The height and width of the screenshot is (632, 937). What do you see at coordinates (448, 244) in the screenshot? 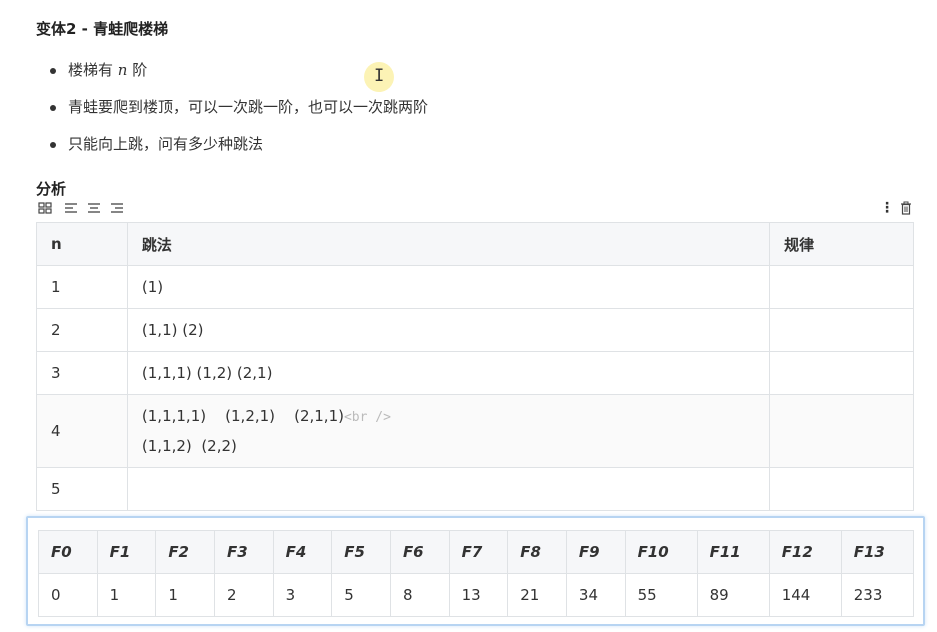
I see `header-cell-ways: 跳法` at bounding box center [448, 244].